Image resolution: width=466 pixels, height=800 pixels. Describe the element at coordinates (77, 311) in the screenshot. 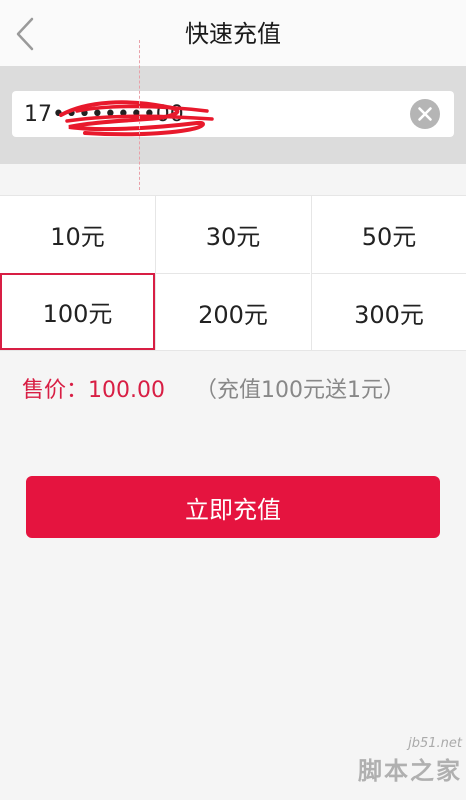

I see `amount-option-100: 100元` at that location.